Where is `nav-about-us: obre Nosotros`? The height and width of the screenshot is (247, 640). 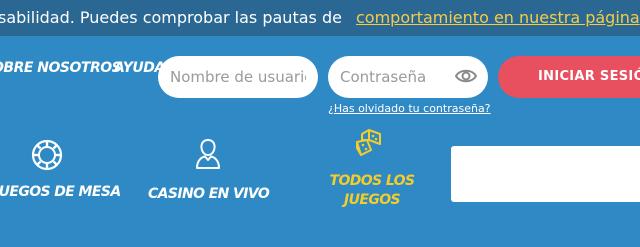
nav-about-us: obre Nosotros is located at coordinates (61, 68).